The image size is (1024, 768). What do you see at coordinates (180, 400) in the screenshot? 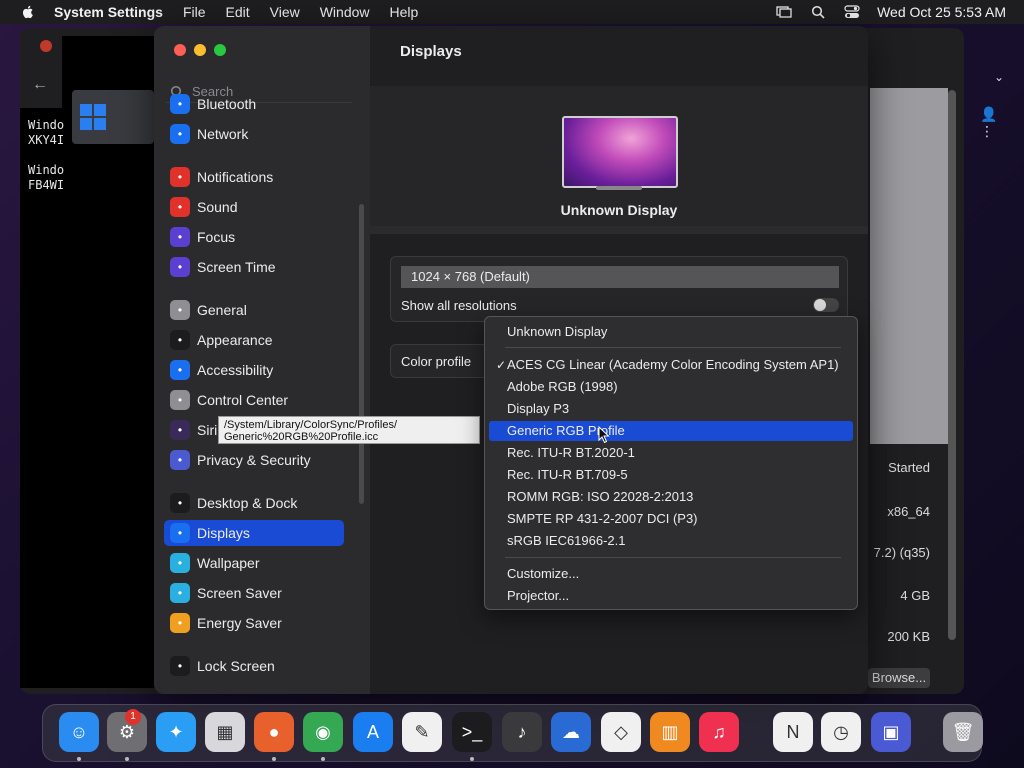
I see `control-center-icon: •` at bounding box center [180, 400].